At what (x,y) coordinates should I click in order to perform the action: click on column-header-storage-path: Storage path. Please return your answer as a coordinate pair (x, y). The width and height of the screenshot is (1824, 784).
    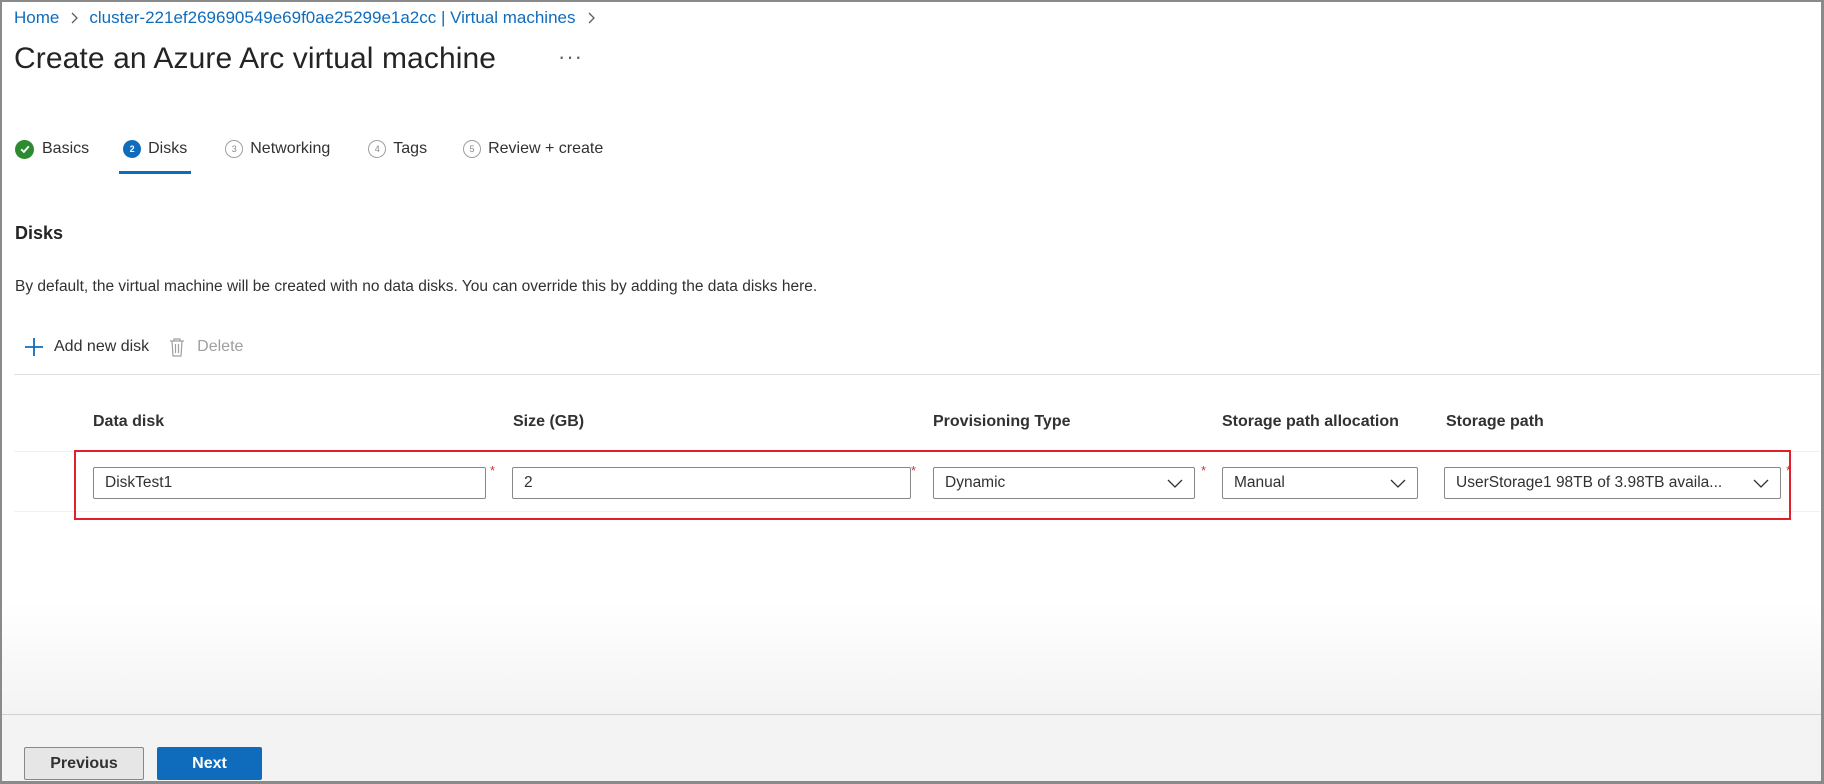
    Looking at the image, I should click on (1495, 421).